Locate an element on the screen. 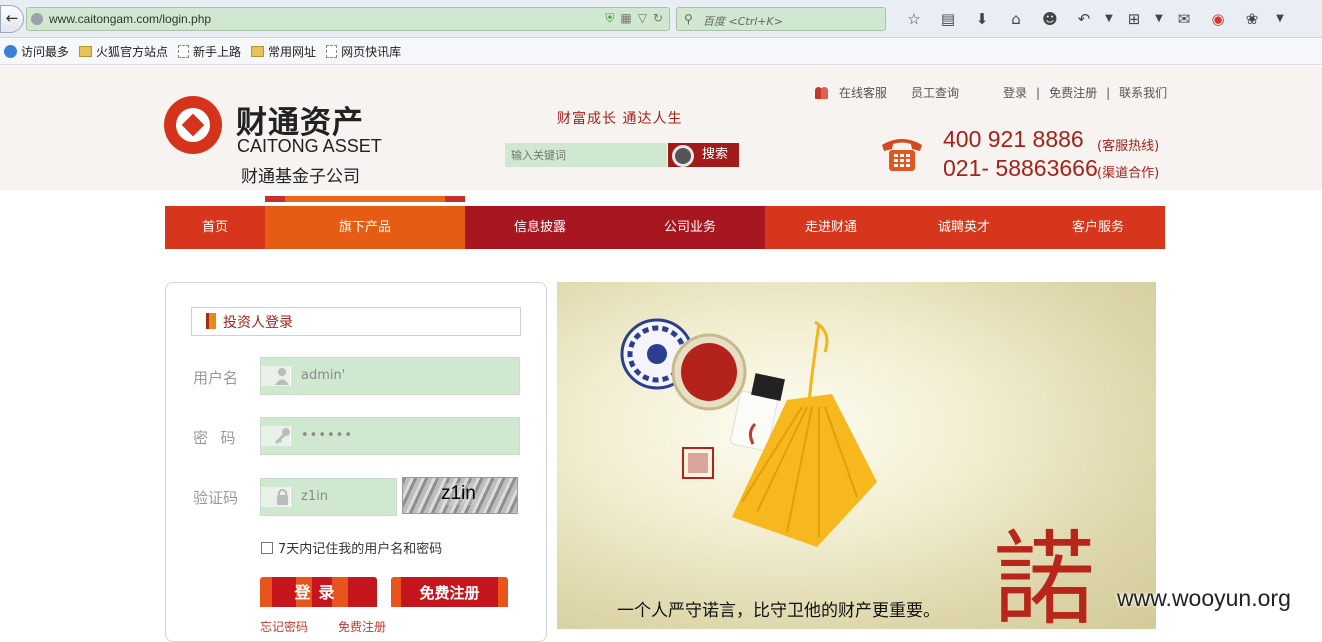  nav-item-home: 首页 is located at coordinates (215, 227).